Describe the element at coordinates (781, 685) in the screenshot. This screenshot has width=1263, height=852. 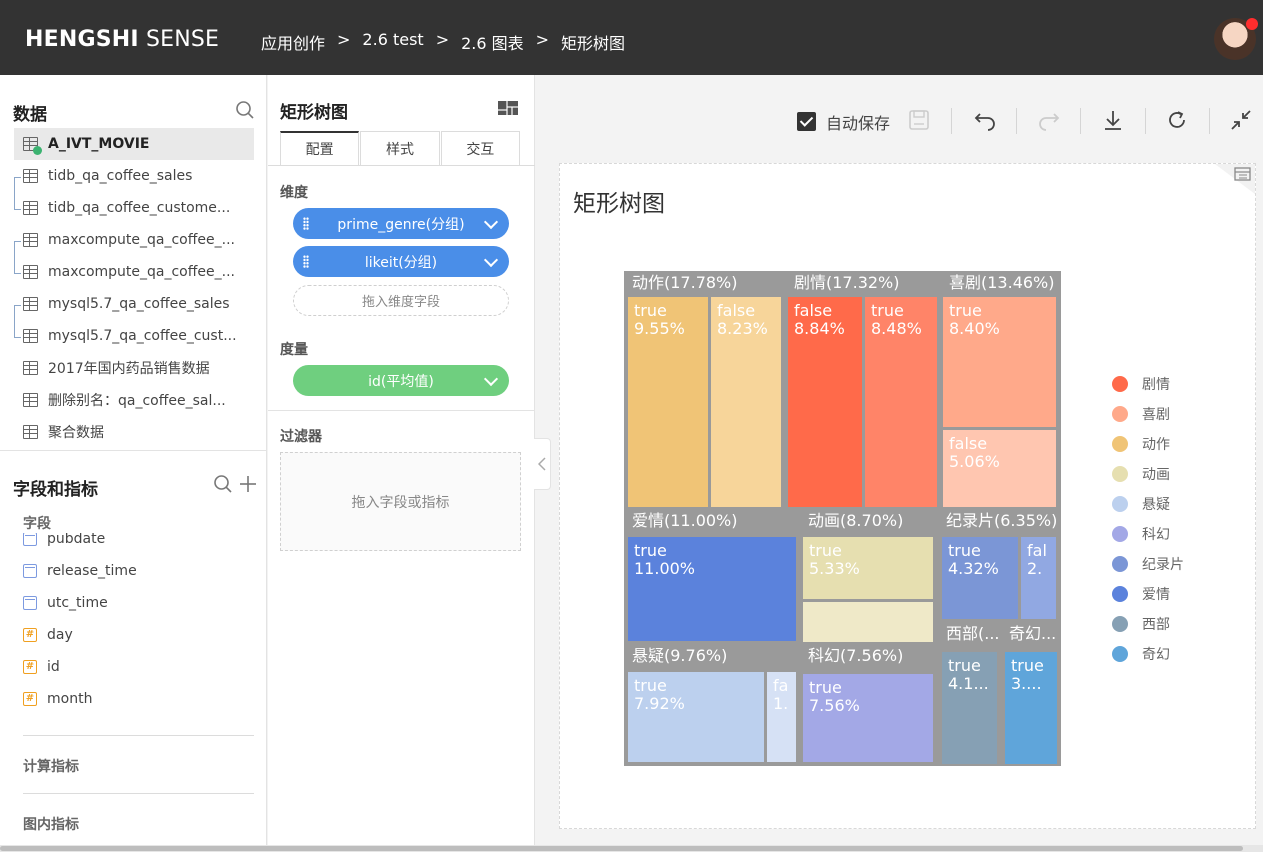
I see `treemap-cell-name: fa` at that location.